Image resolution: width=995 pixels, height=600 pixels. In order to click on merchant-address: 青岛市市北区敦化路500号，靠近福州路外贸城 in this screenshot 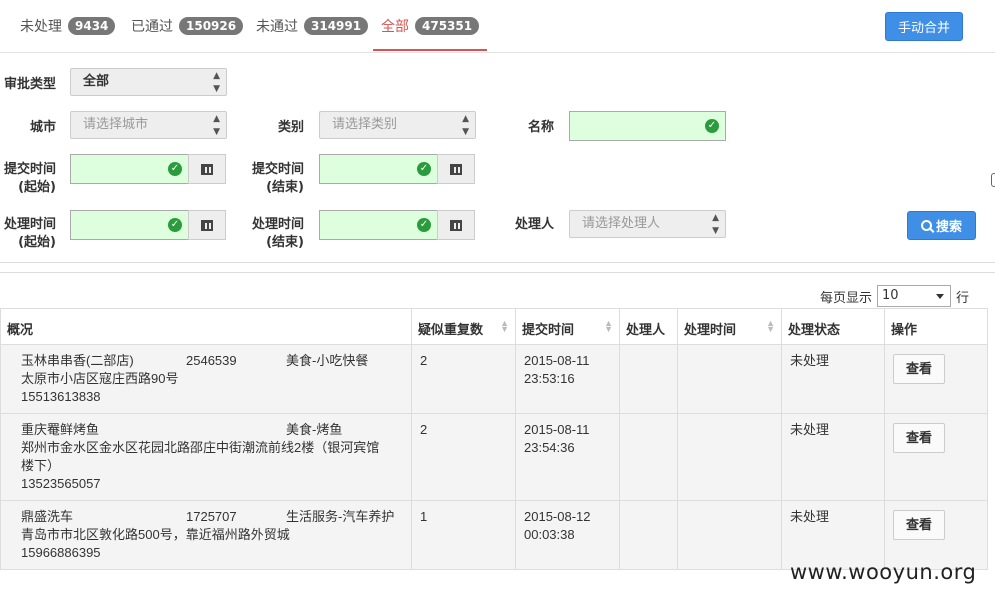, I will do `click(155, 534)`.